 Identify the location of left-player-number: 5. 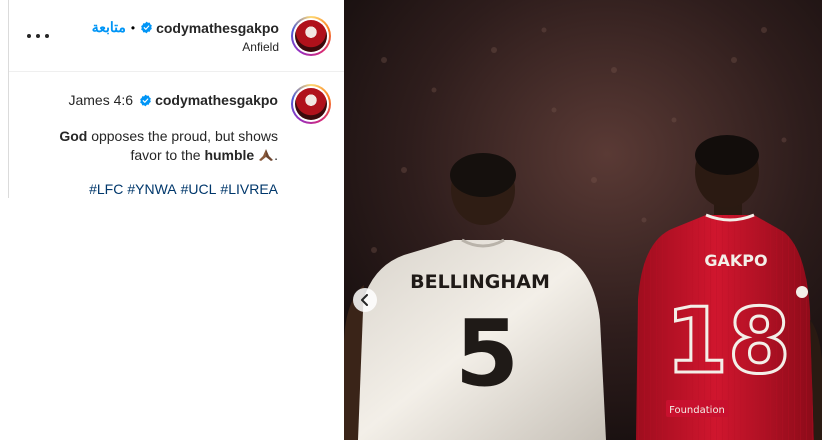
(487, 353).